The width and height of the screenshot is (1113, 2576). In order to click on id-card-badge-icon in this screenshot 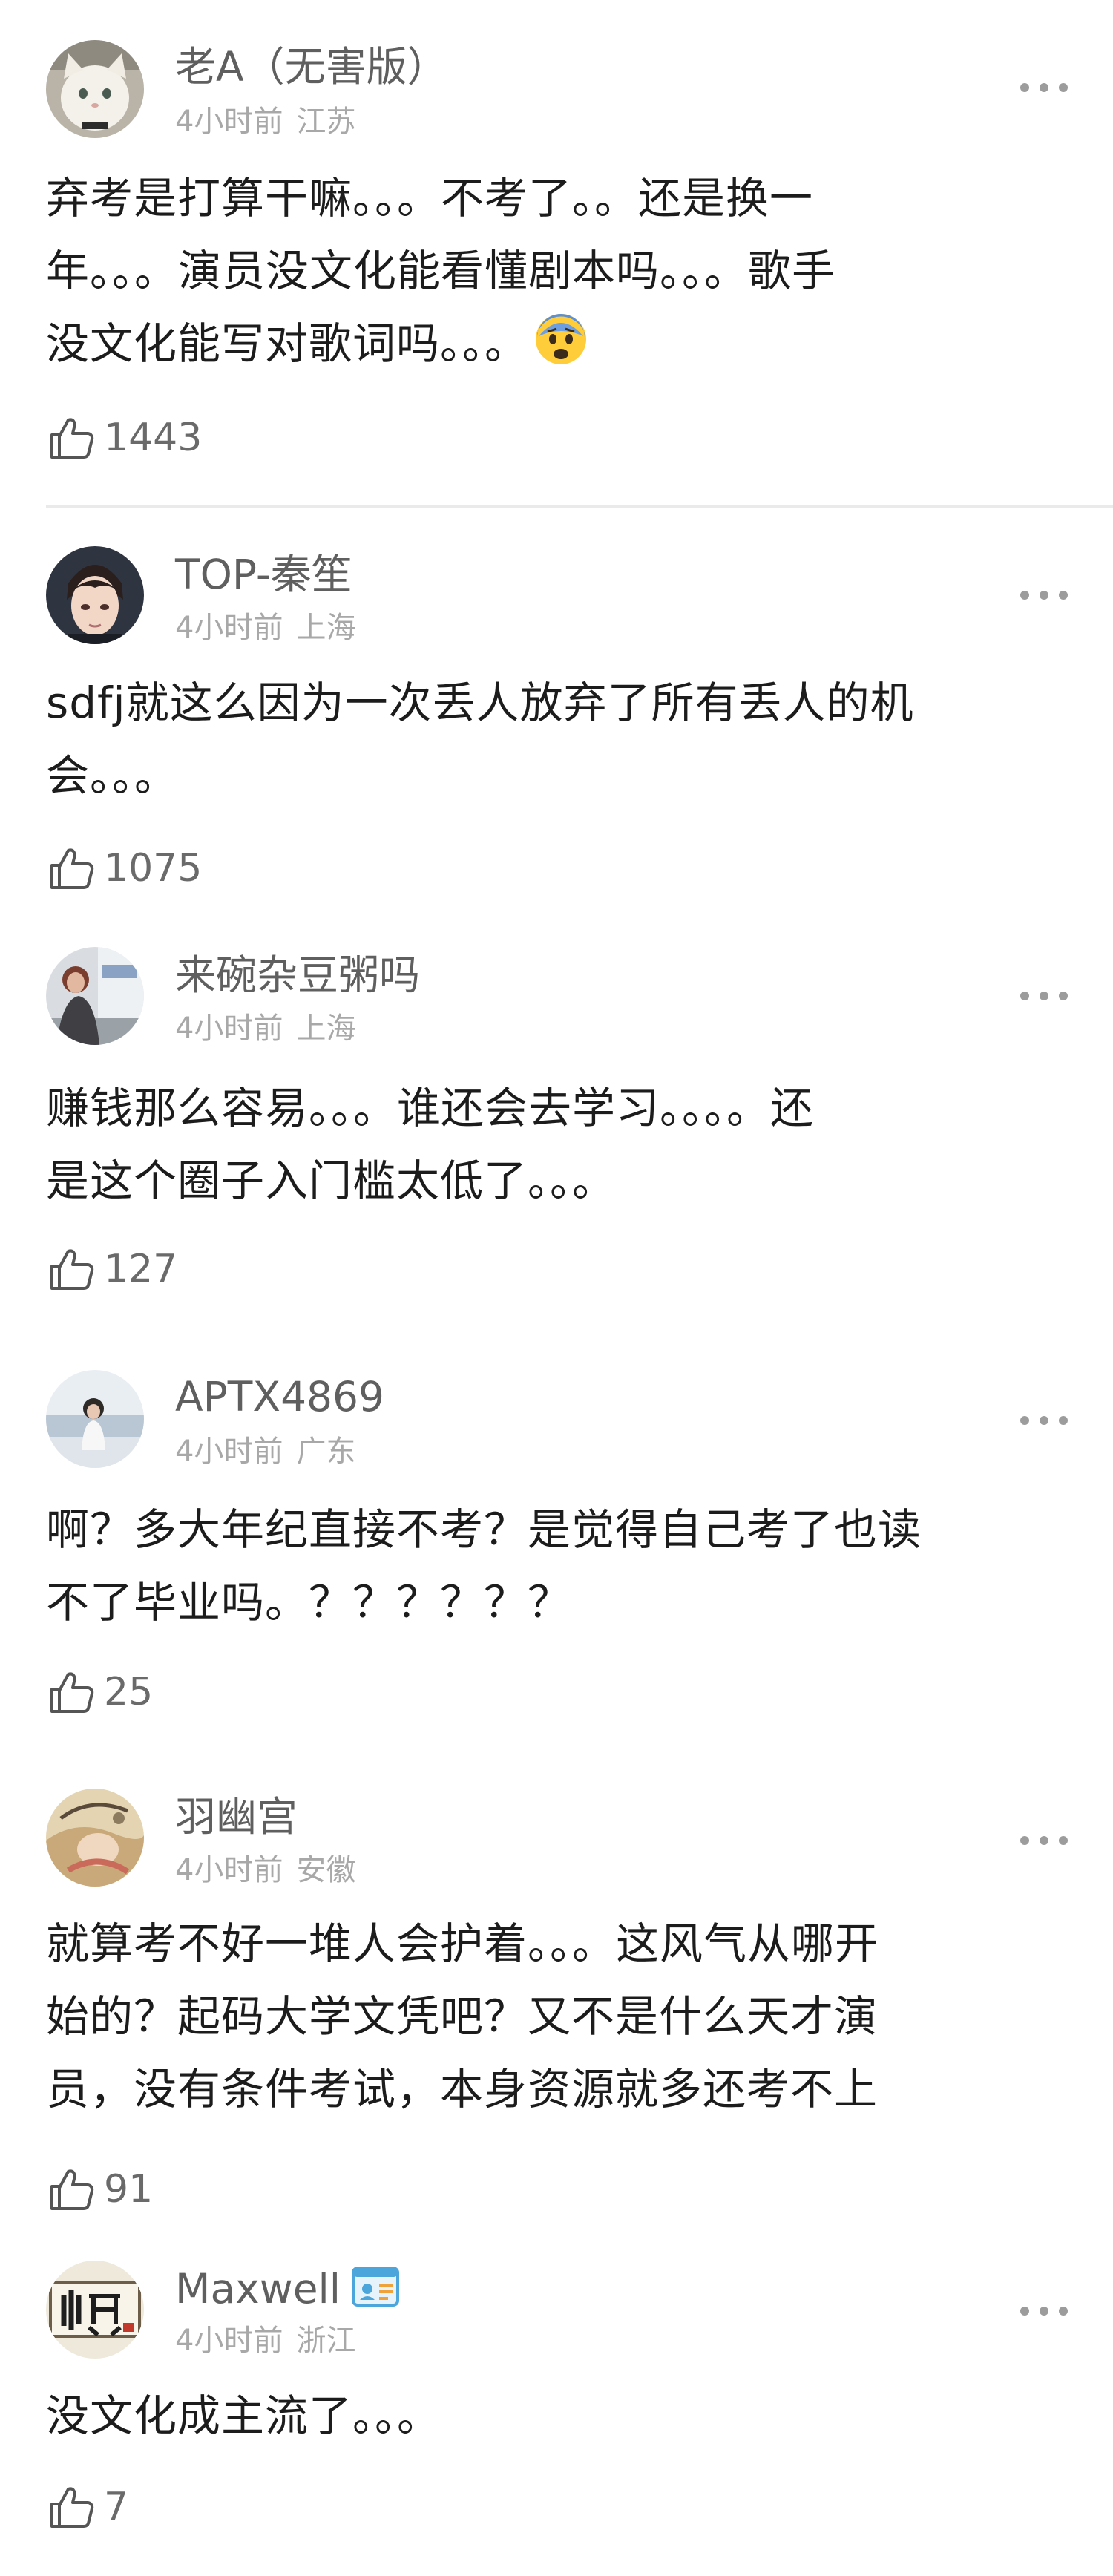, I will do `click(376, 2287)`.